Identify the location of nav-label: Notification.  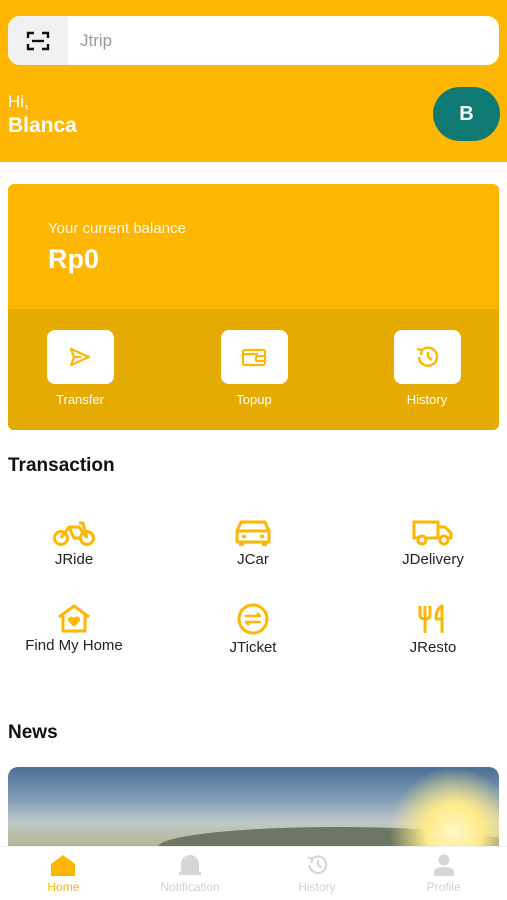
(190, 887).